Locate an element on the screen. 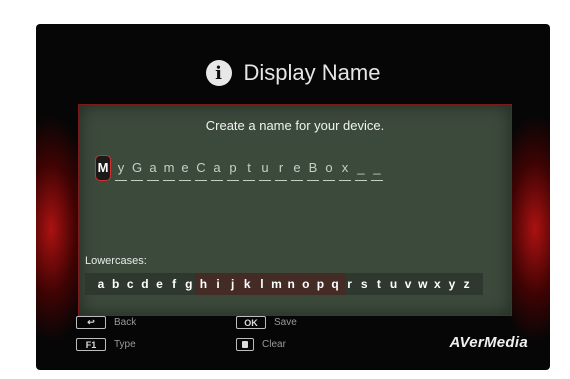 The width and height of the screenshot is (570, 379). page-title: Display Name is located at coordinates (312, 72).